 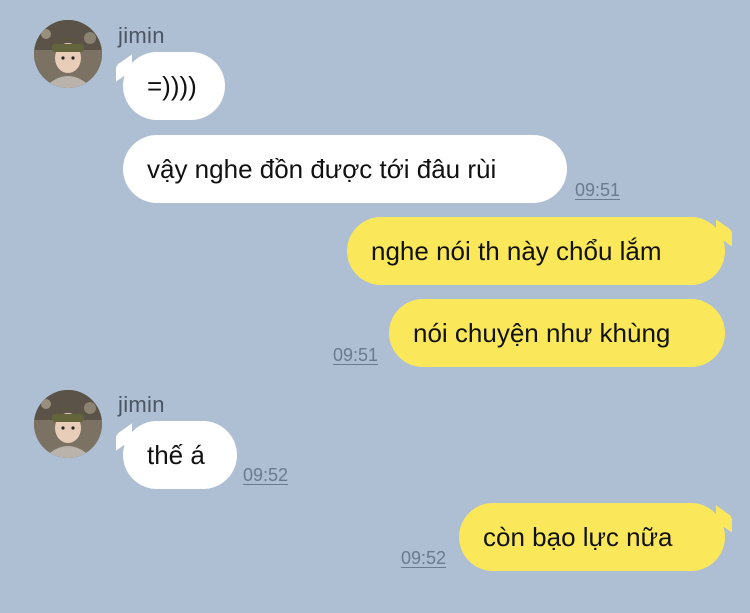 What do you see at coordinates (180, 455) in the screenshot?
I see `message-bubble: thế á` at bounding box center [180, 455].